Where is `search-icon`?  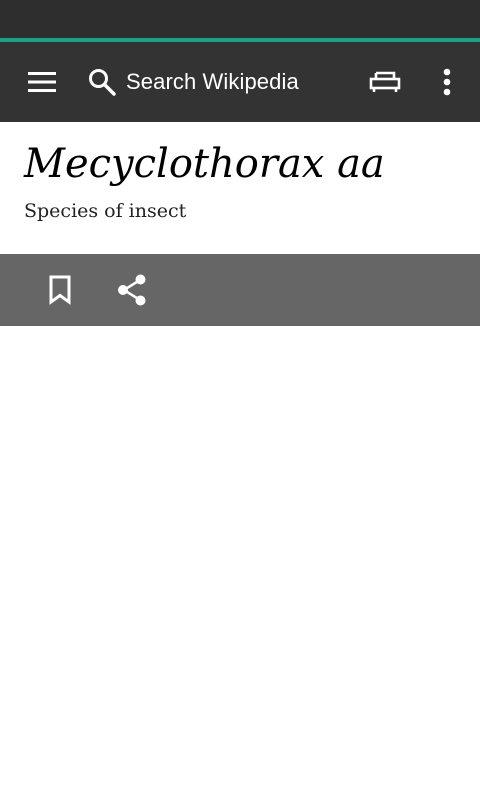
search-icon is located at coordinates (102, 82).